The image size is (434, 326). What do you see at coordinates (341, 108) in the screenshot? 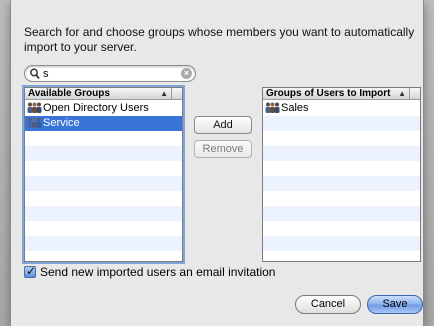
I see `list-item: Sales` at bounding box center [341, 108].